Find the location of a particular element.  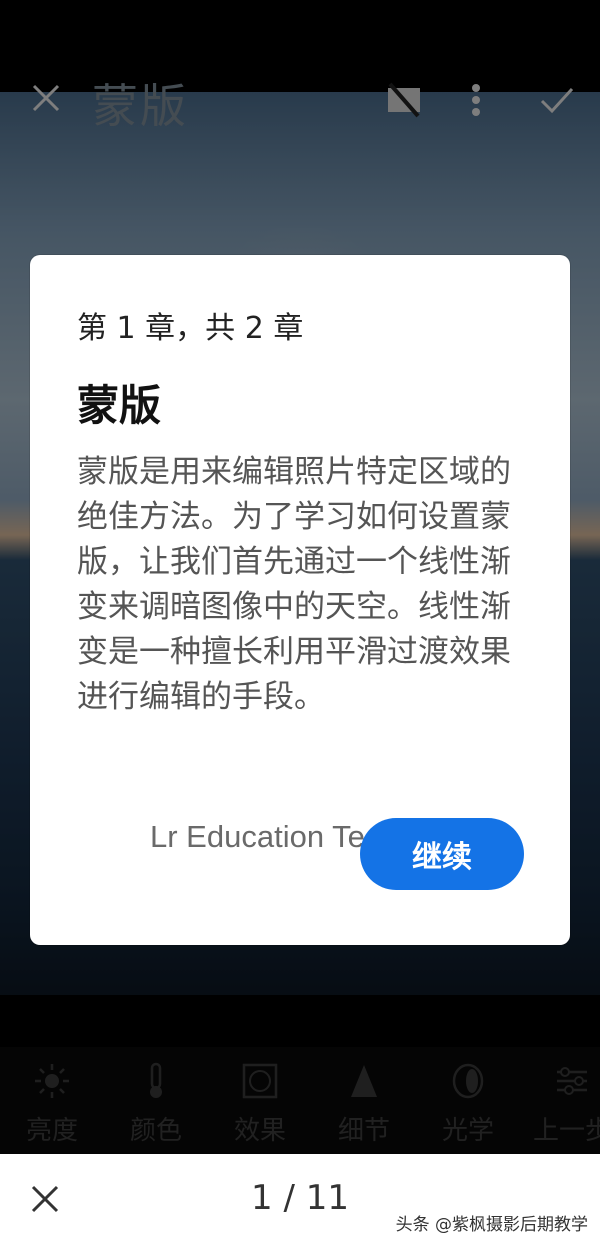

continue-button: 继续 is located at coordinates (442, 854).